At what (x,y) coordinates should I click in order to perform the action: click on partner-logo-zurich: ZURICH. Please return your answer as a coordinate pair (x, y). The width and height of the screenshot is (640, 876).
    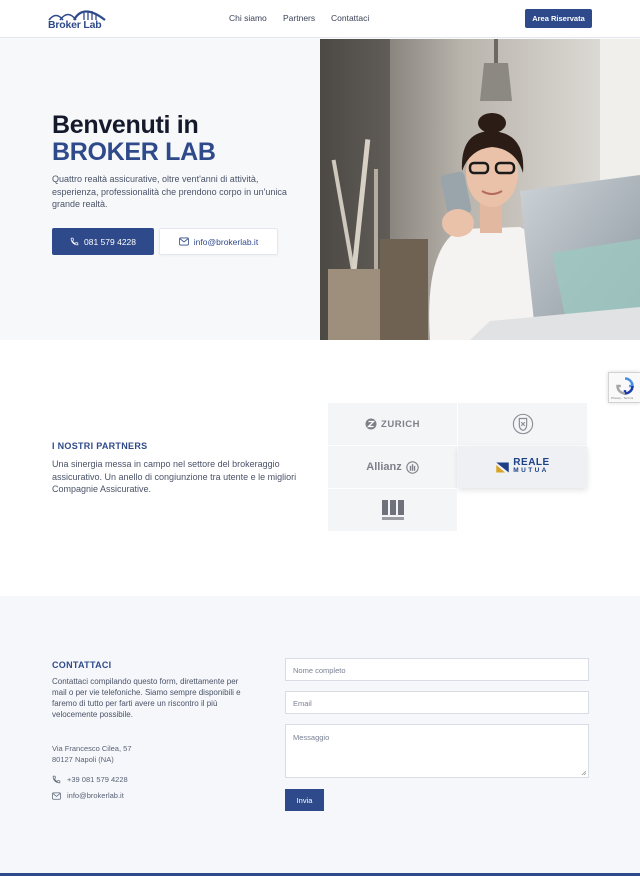
    Looking at the image, I should click on (392, 424).